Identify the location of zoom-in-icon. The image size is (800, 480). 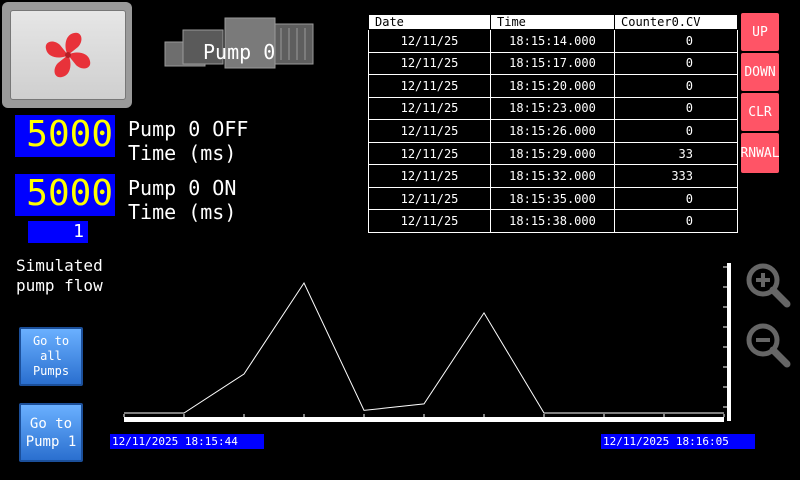
(768, 285).